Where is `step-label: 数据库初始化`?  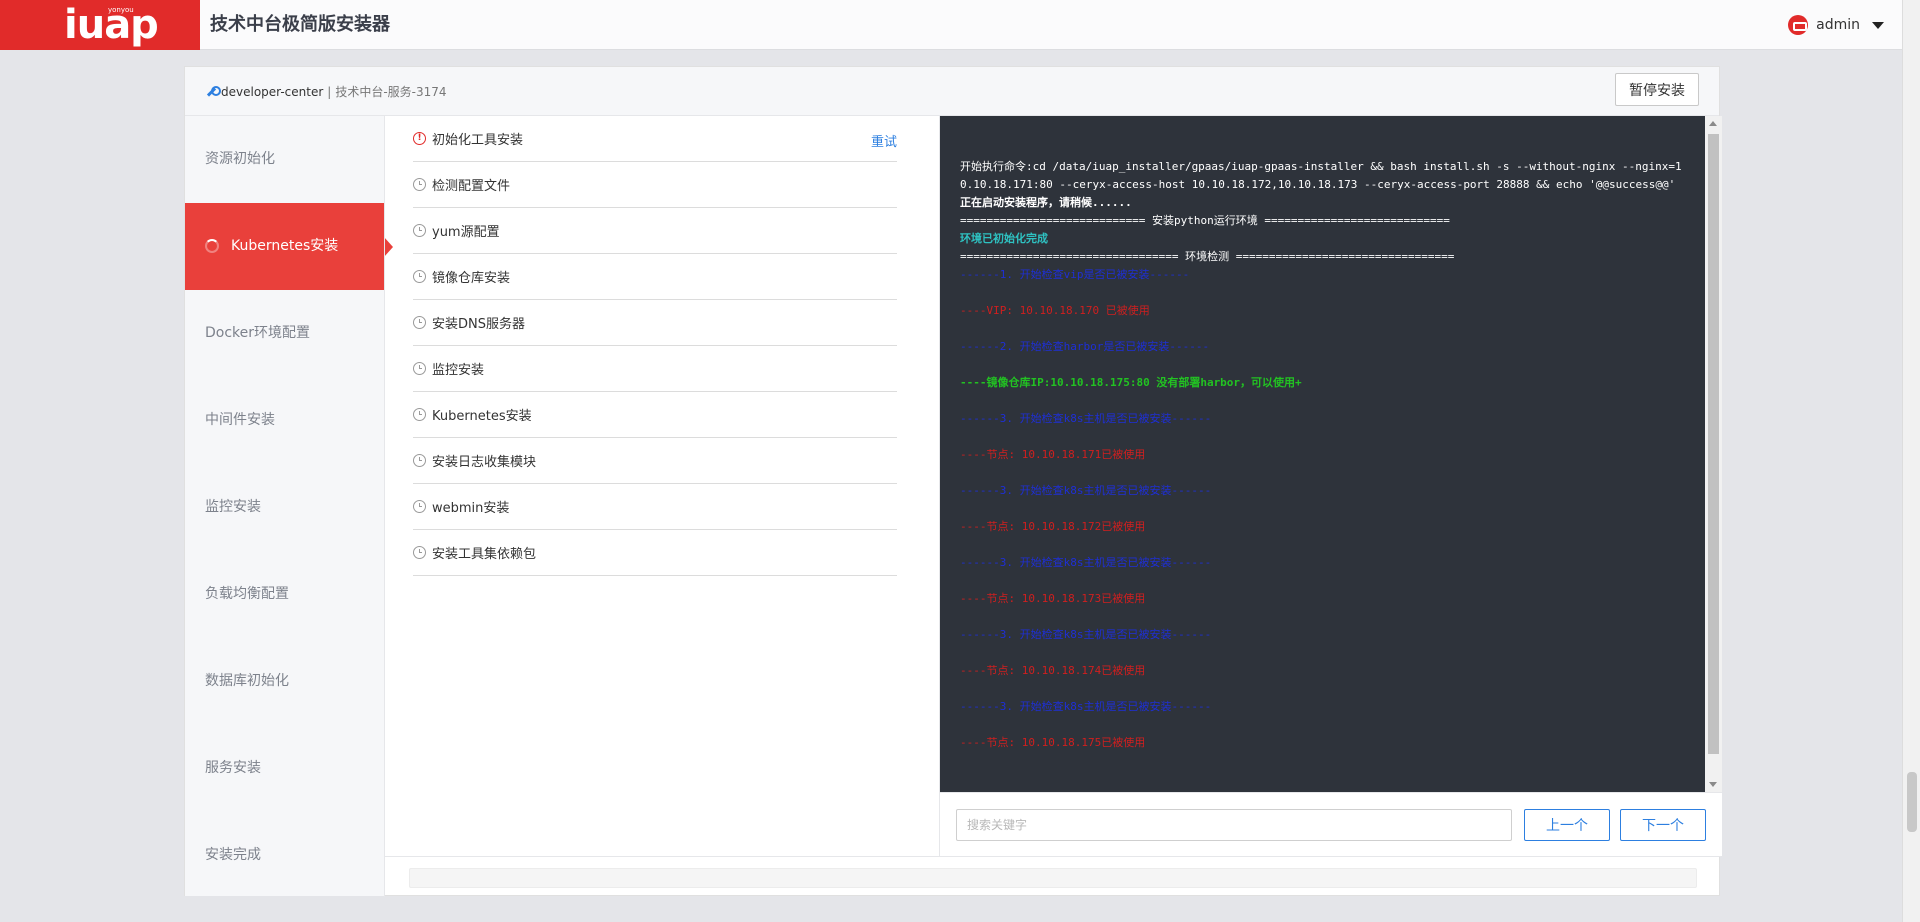 step-label: 数据库初始化 is located at coordinates (247, 681).